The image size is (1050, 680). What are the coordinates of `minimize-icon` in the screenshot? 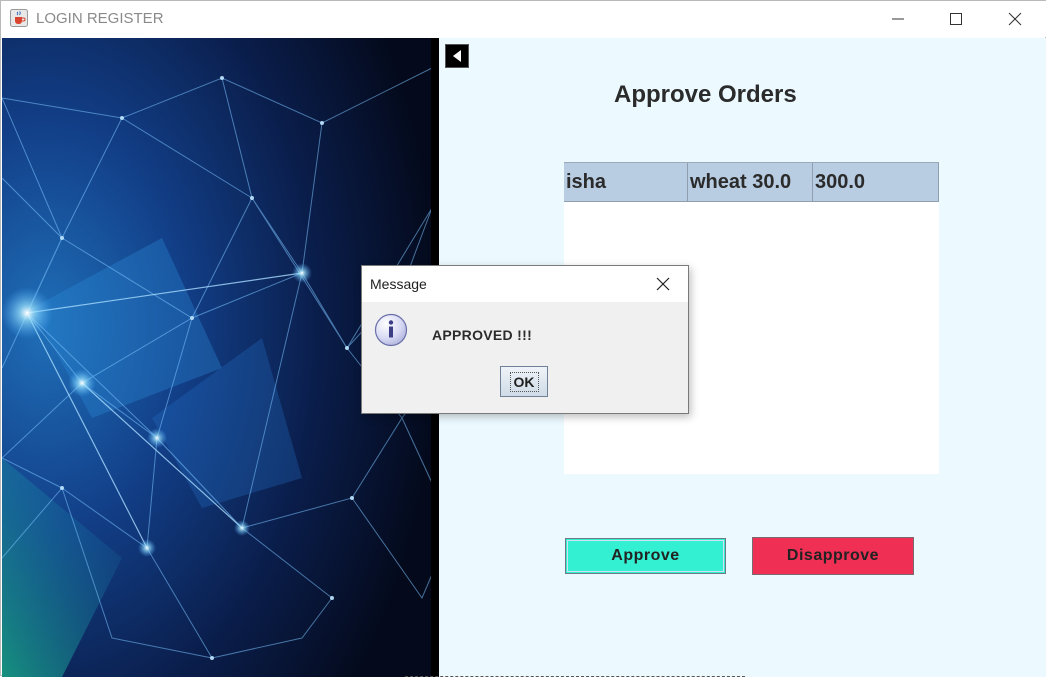 It's located at (898, 19).